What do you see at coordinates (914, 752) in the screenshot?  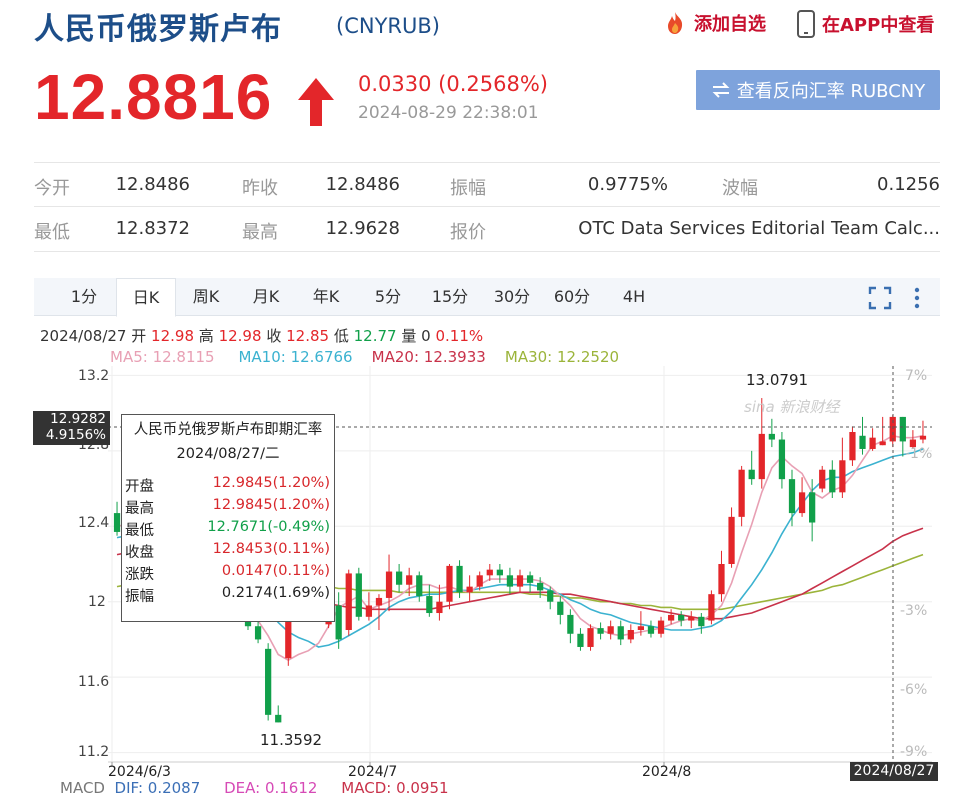 I see `y-pct-label: -9%` at bounding box center [914, 752].